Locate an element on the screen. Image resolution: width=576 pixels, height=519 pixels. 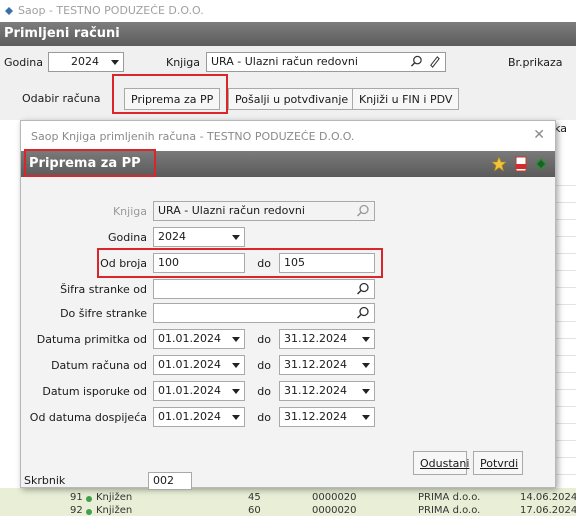
pdf-icon is located at coordinates (521, 164).